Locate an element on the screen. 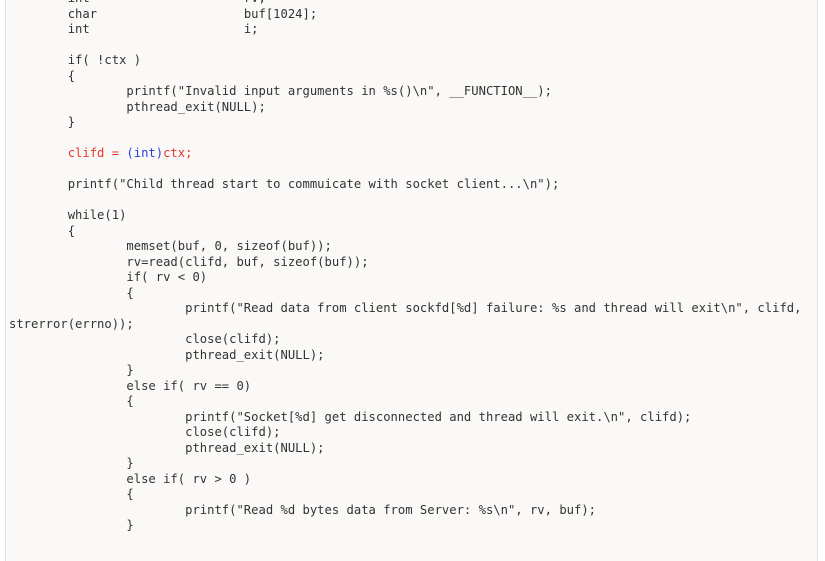 The height and width of the screenshot is (561, 825). code-token: clifd = is located at coordinates (97, 153).